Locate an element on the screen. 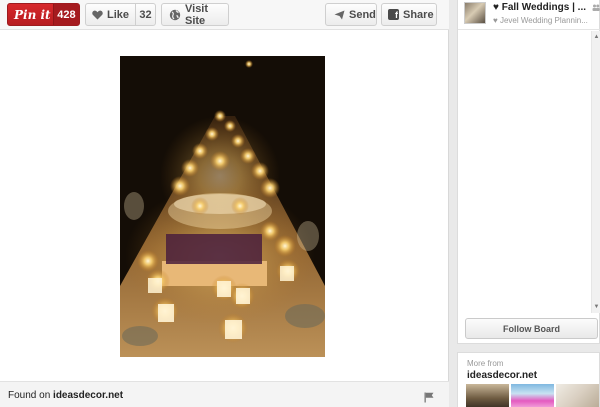  like-count: 32 is located at coordinates (145, 14).